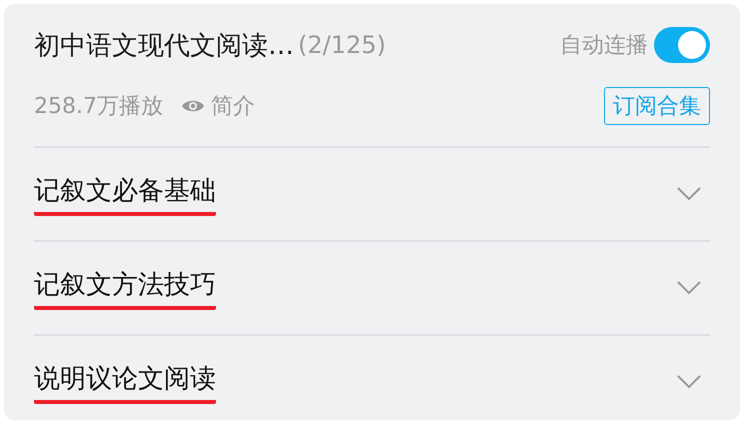  I want to click on autoplay-toggle, so click(682, 45).